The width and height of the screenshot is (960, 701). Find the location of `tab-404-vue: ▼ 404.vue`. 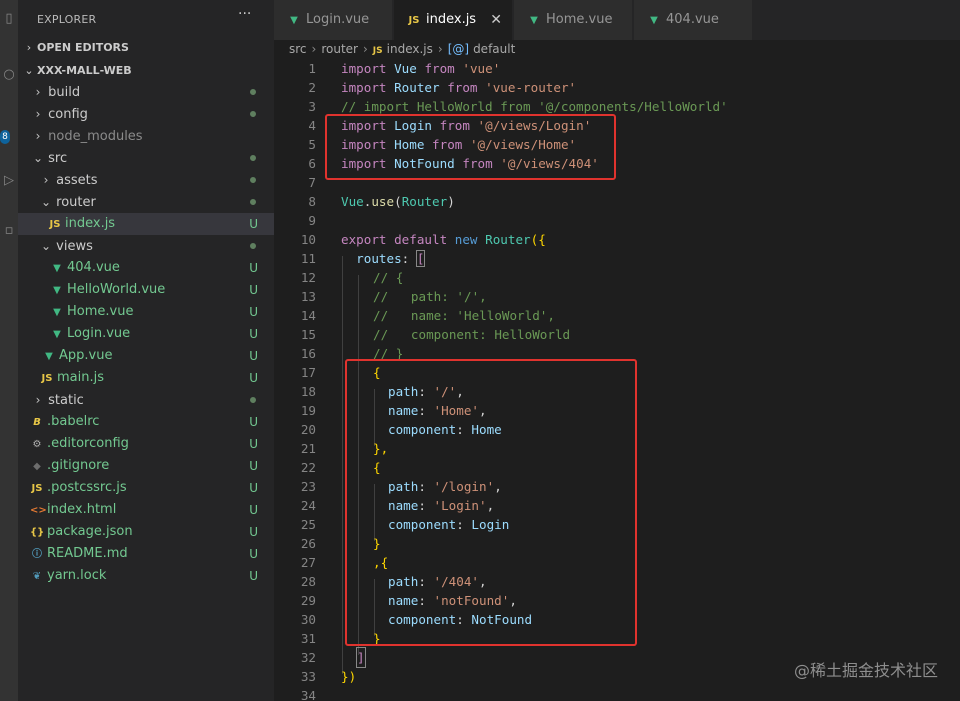

tab-404-vue: ▼ 404.vue is located at coordinates (693, 20).